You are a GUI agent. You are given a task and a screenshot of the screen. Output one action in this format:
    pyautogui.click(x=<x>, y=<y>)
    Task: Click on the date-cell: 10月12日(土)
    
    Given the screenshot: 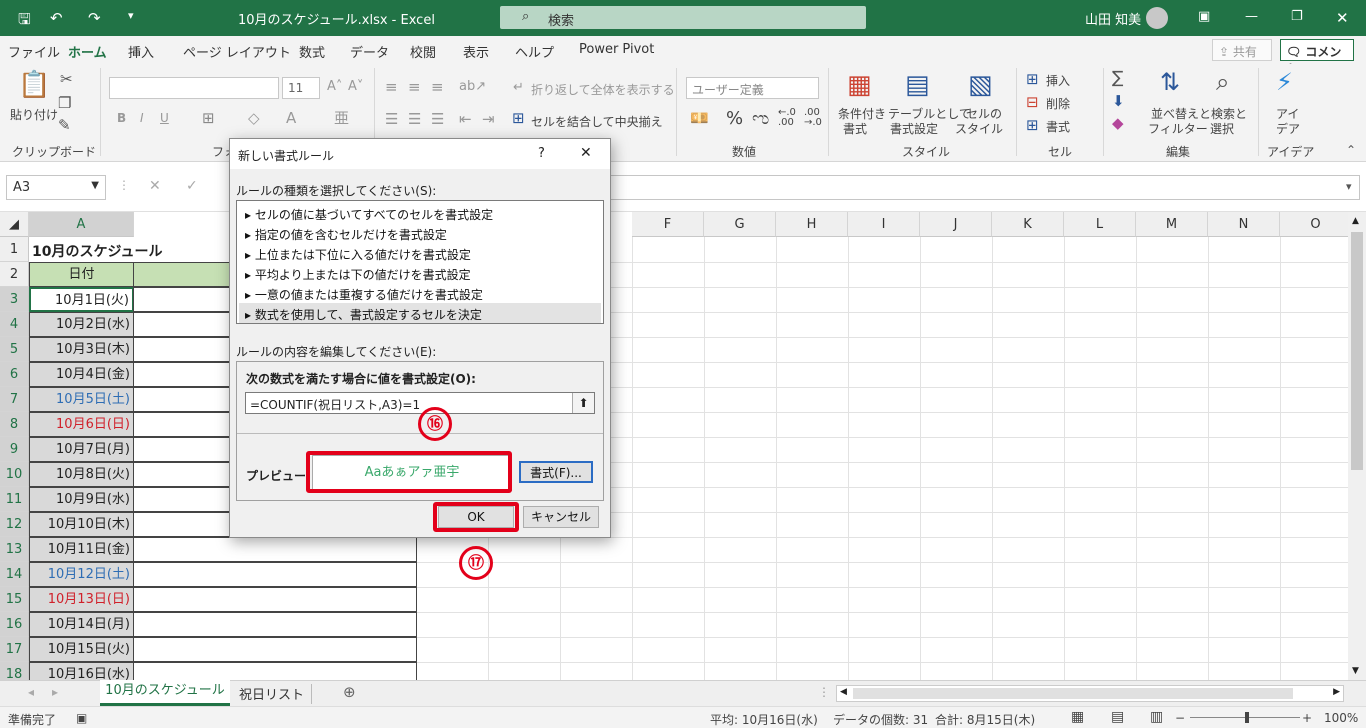 What is the action you would take?
    pyautogui.click(x=81, y=574)
    